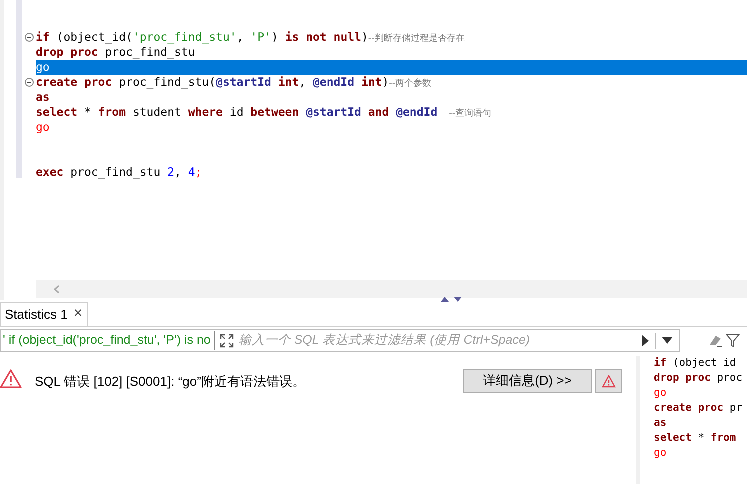 The image size is (747, 484). What do you see at coordinates (234, 82) in the screenshot?
I see `code-line: create proc proc_find_stu(@startId int, @endId int)--两个参数` at bounding box center [234, 82].